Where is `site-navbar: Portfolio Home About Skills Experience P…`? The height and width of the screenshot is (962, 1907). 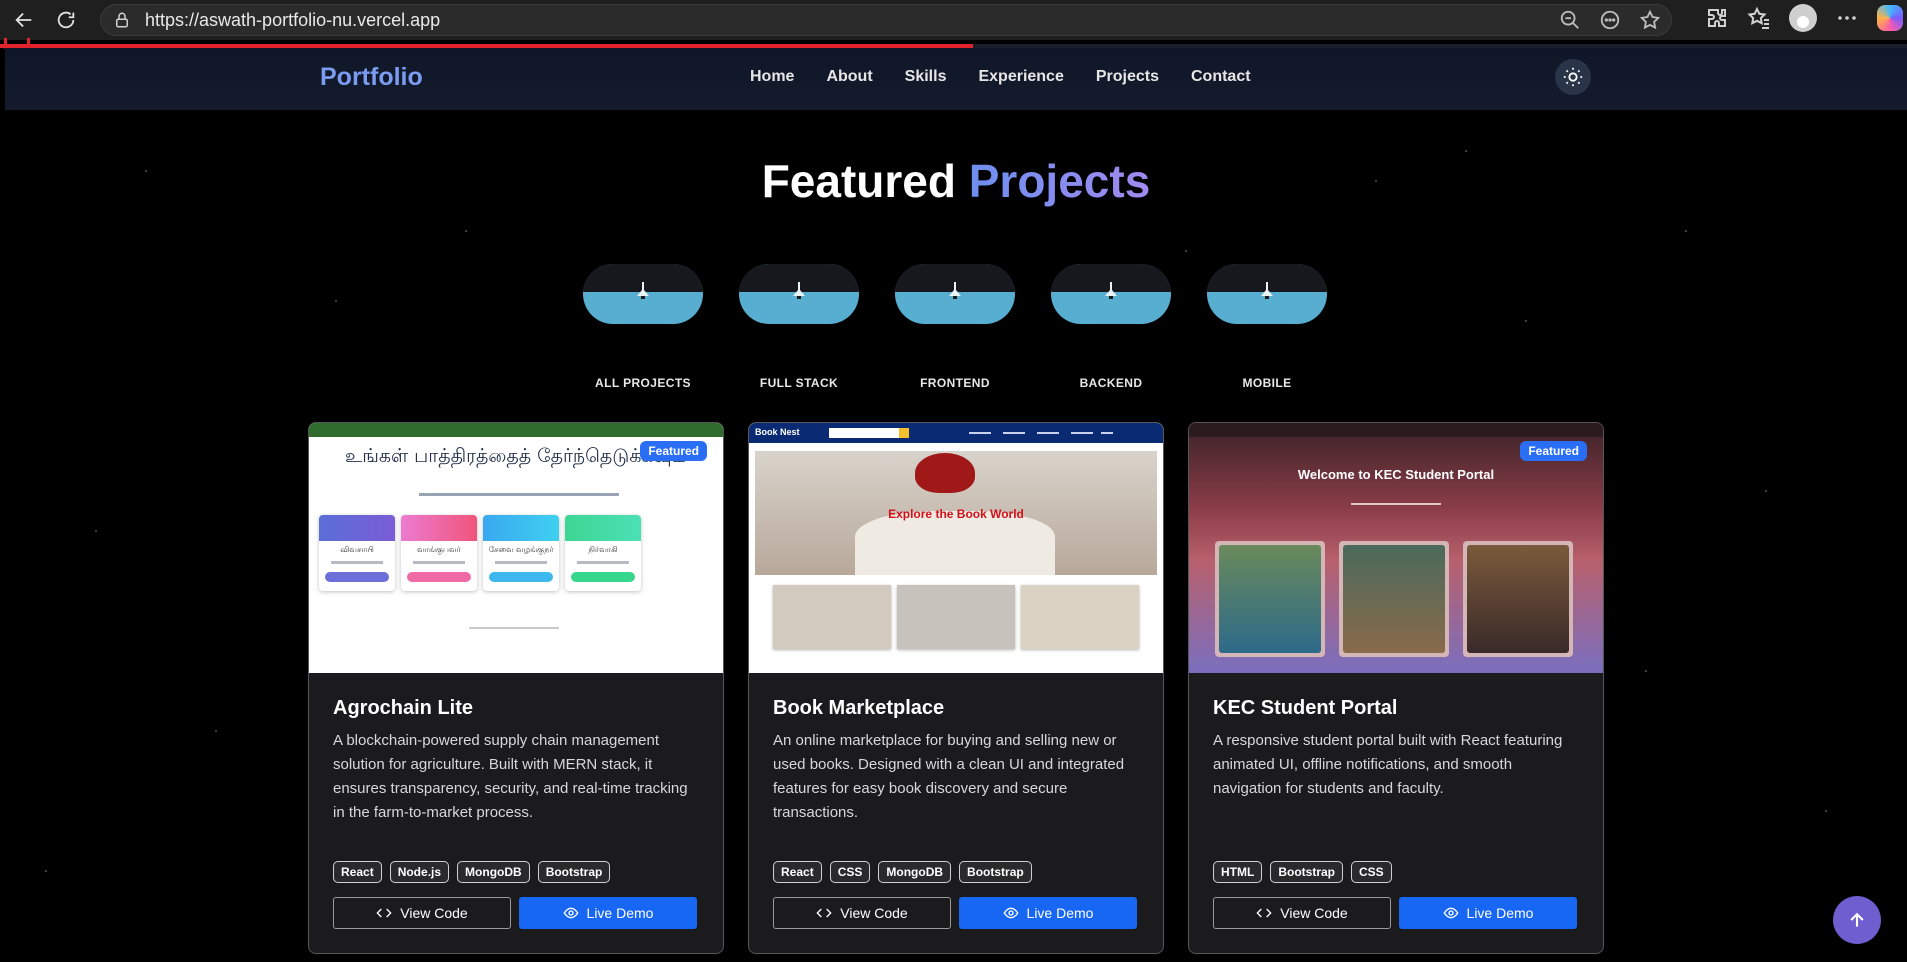 site-navbar: Portfolio Home About Skills Experience P… is located at coordinates (956, 79).